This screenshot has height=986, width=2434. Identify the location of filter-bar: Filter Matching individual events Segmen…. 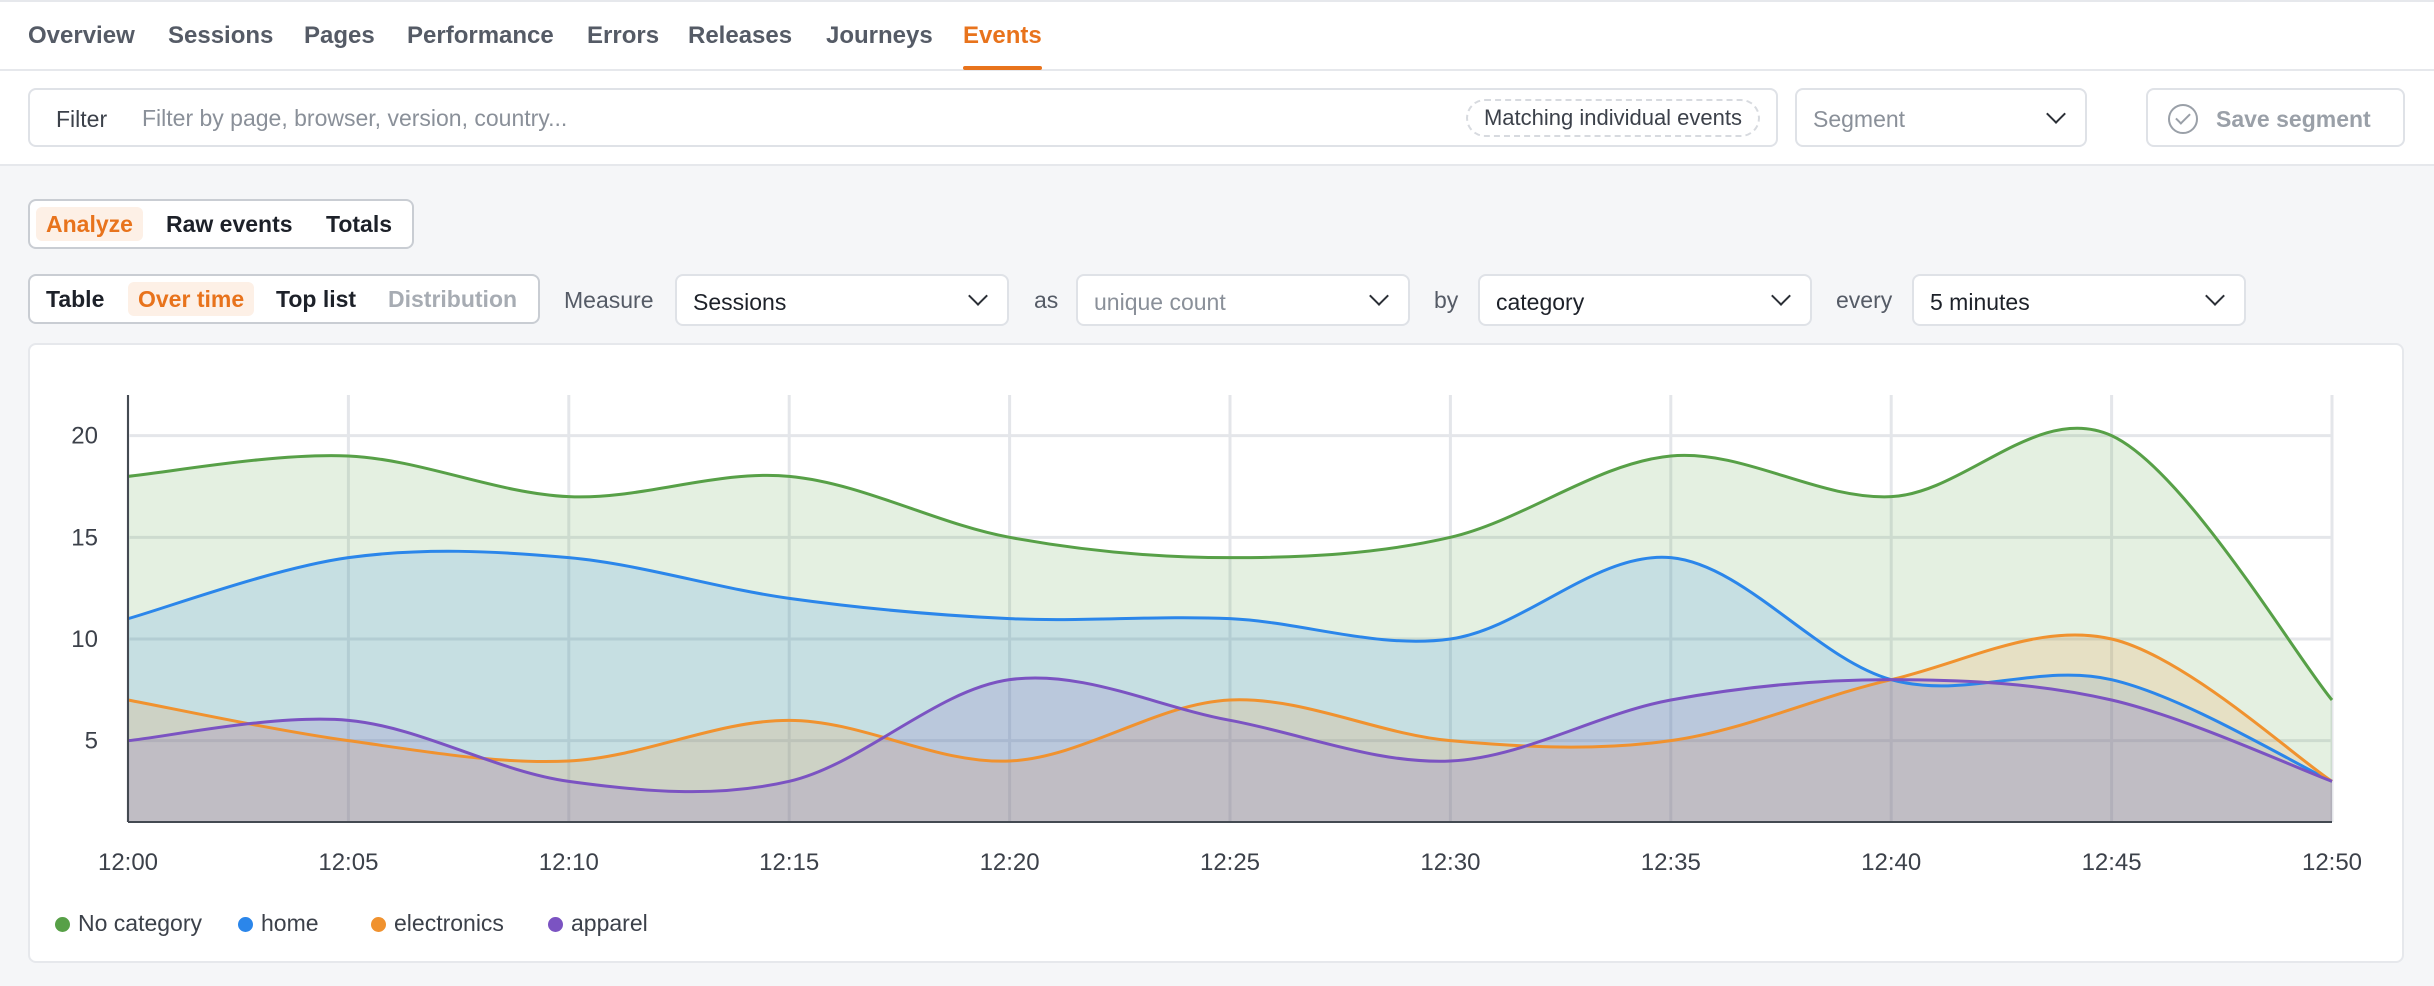
(1217, 118).